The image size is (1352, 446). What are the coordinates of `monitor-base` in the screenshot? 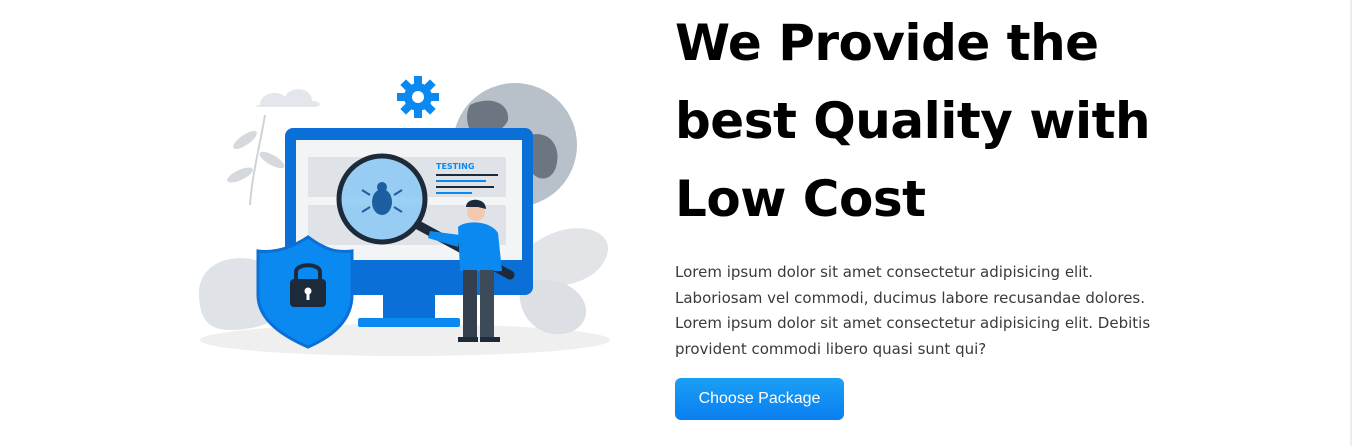 It's located at (409, 322).